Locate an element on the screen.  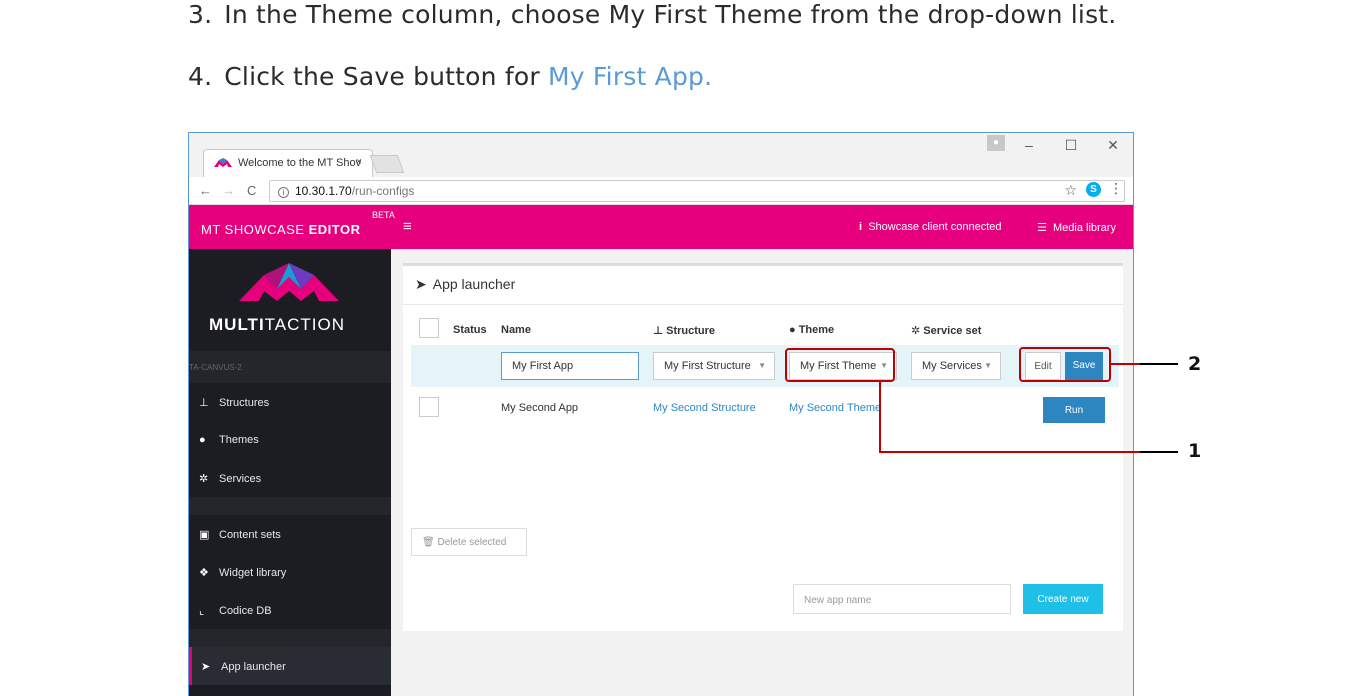
address-bar: ← → C i 10.30.1.70/run-configs ☆ S ⋮ is located at coordinates (661, 191).